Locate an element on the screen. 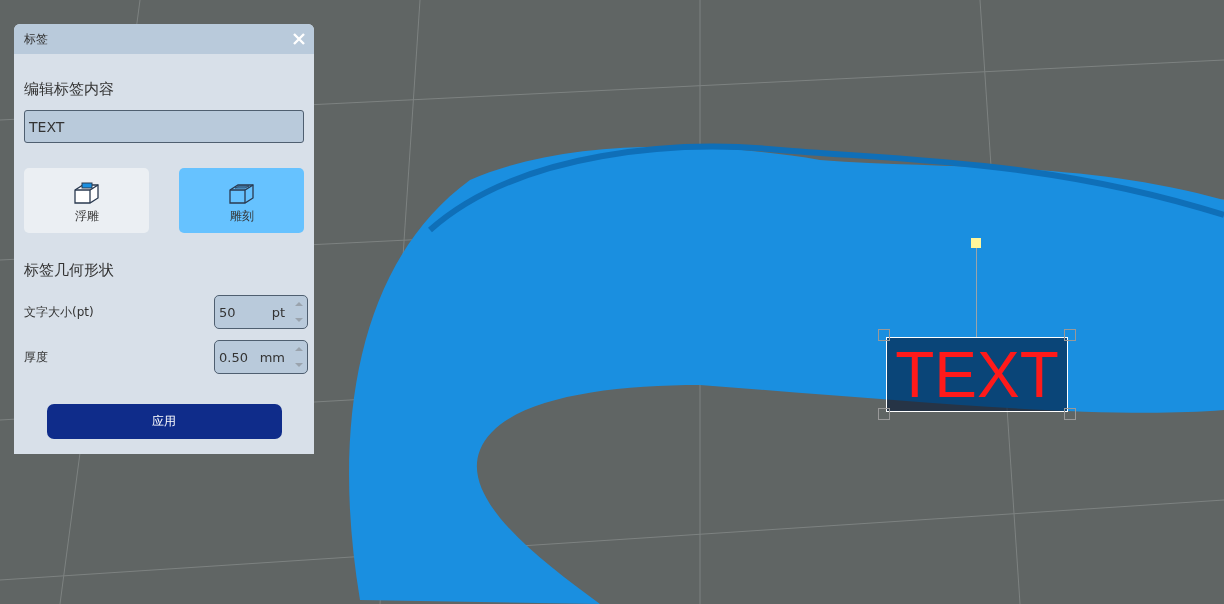 This screenshot has width=1224, height=604. field-label: 文字大小(pt) is located at coordinates (59, 312).